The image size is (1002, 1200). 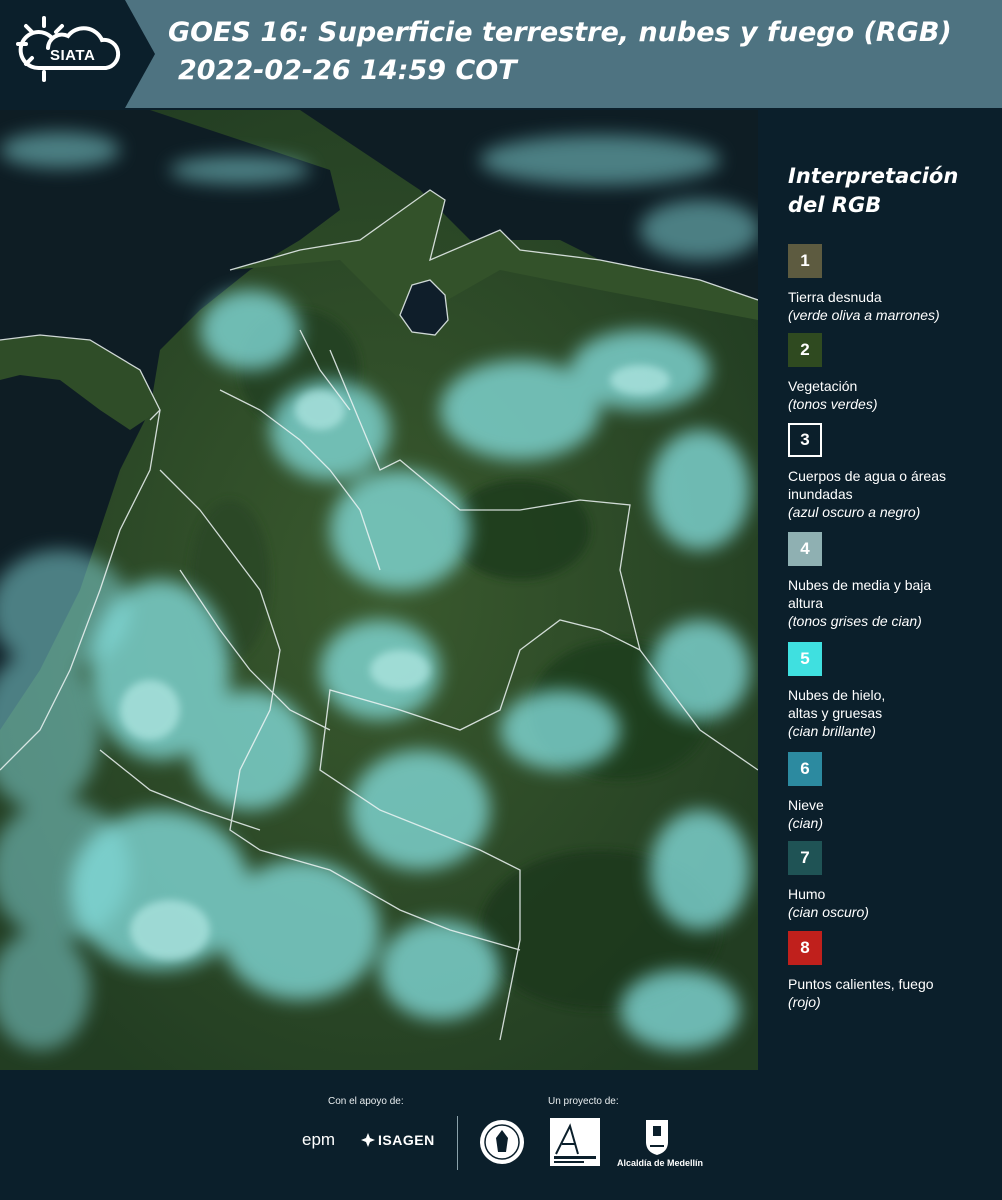 What do you see at coordinates (805, 261) in the screenshot?
I see `legend-swatch: 1` at bounding box center [805, 261].